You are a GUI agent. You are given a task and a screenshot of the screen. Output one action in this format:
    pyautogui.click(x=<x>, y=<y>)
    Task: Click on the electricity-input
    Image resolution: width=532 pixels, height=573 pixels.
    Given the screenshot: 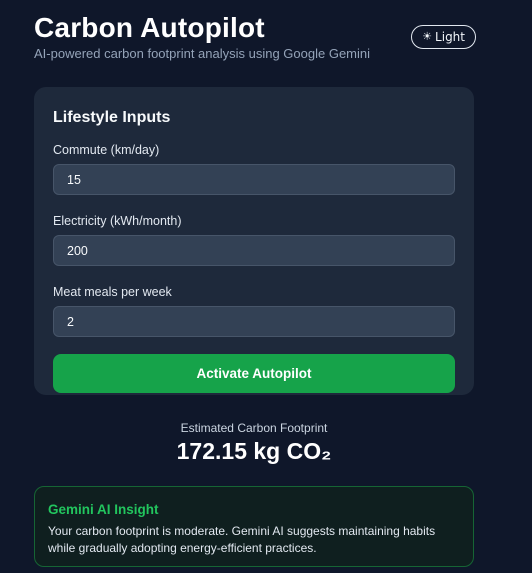 What is the action you would take?
    pyautogui.click(x=254, y=250)
    